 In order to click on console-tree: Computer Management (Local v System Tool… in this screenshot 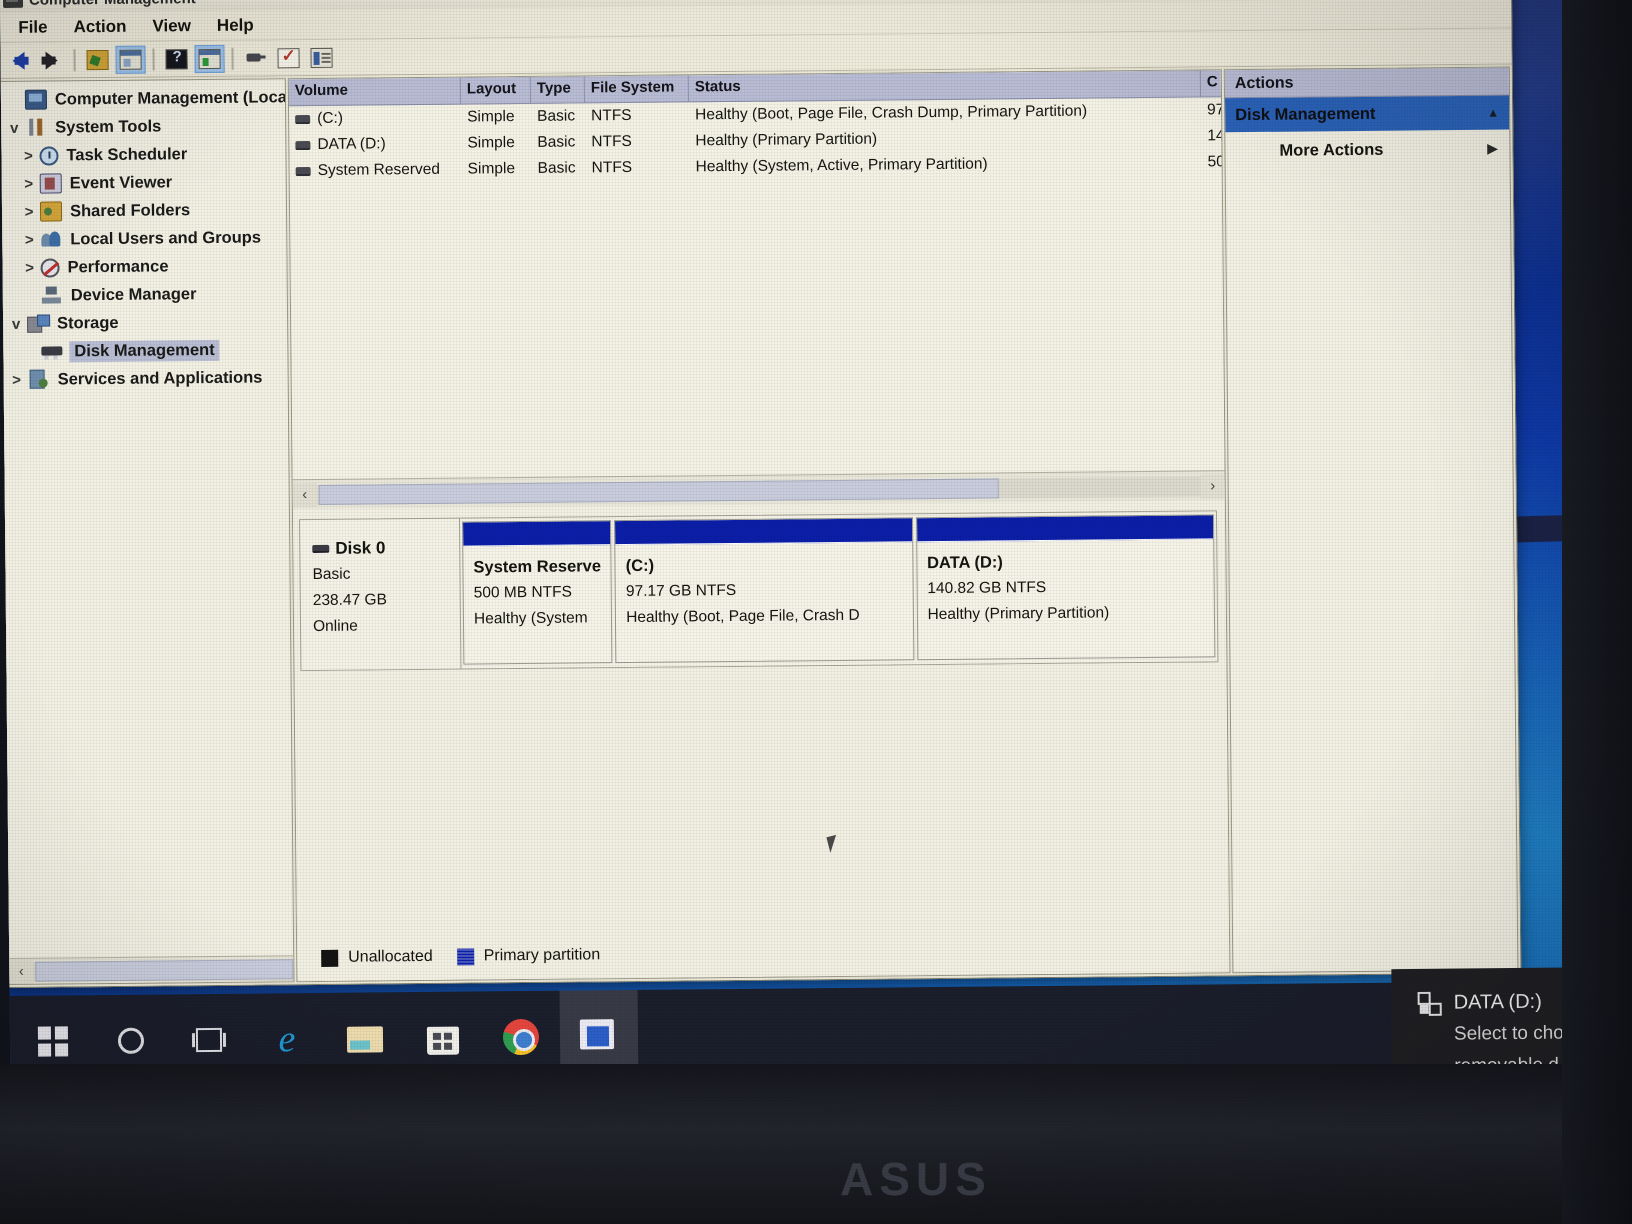, I will do `click(147, 518)`.